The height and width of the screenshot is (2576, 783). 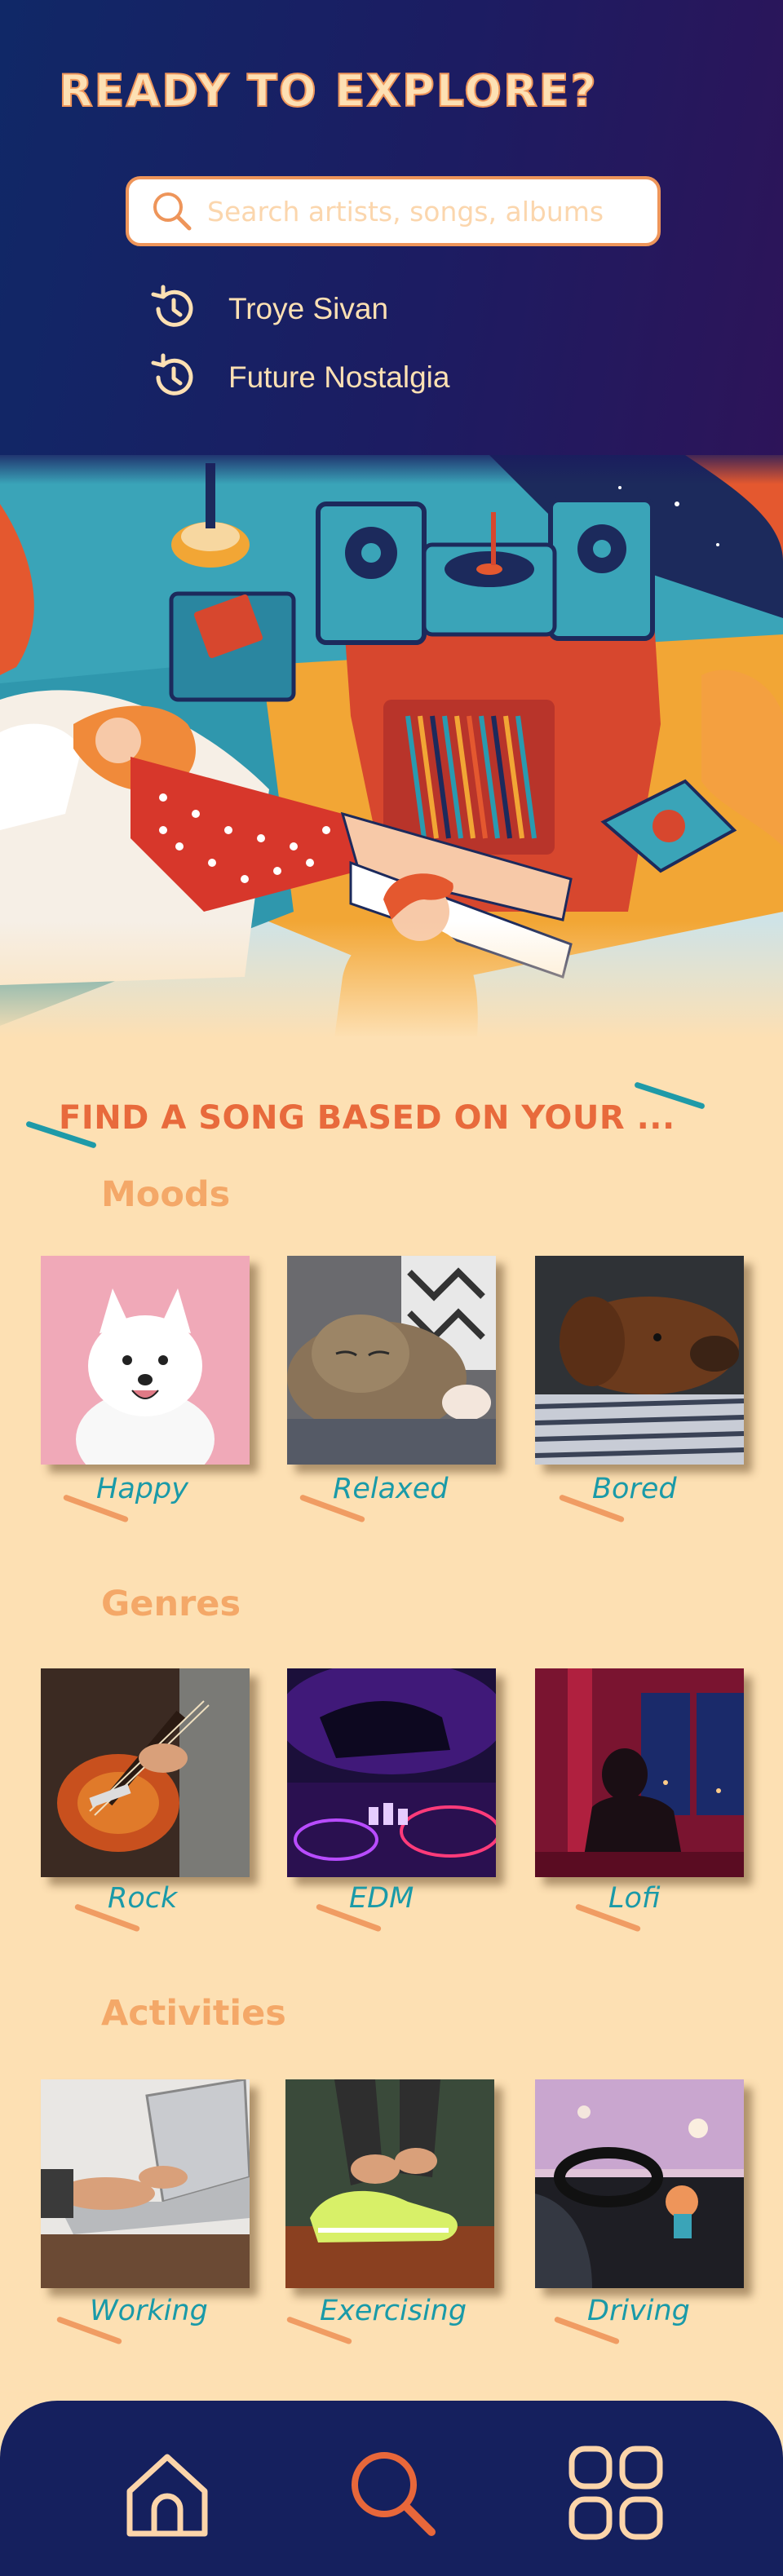 What do you see at coordinates (638, 2311) in the screenshot?
I see `activity-label: Driving` at bounding box center [638, 2311].